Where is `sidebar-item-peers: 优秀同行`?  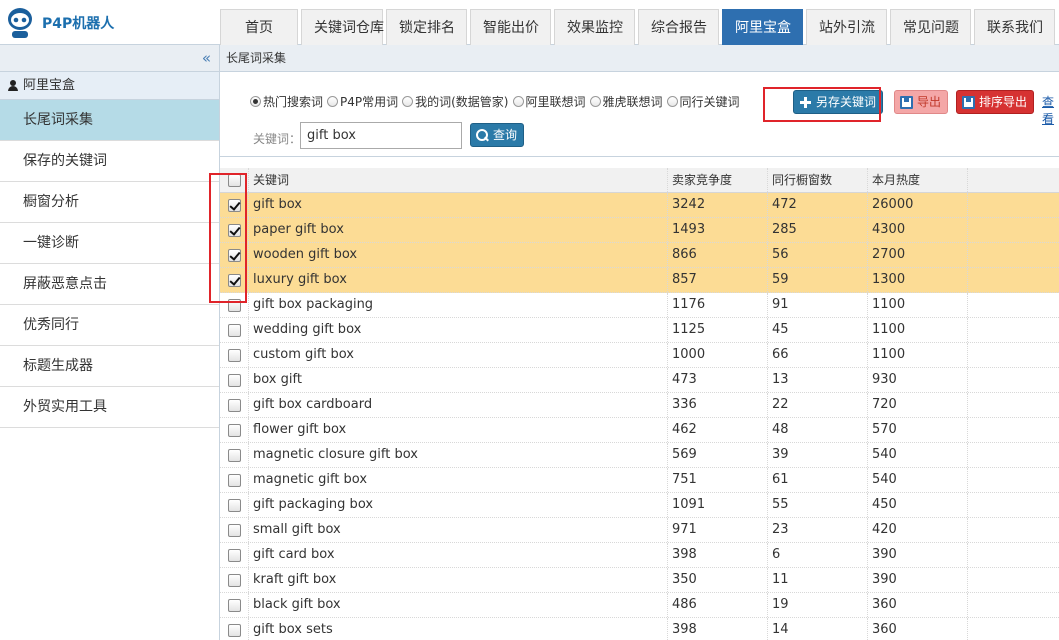 sidebar-item-peers: 优秀同行 is located at coordinates (109, 325).